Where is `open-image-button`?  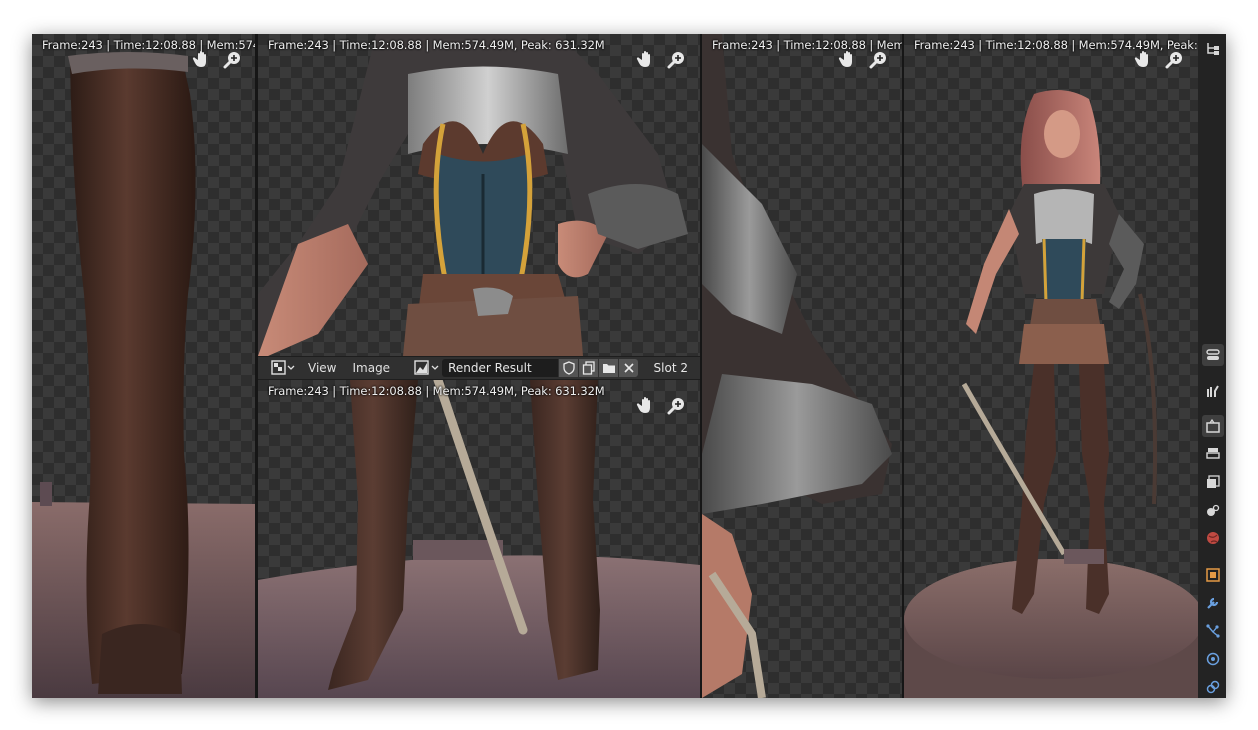 open-image-button is located at coordinates (609, 368).